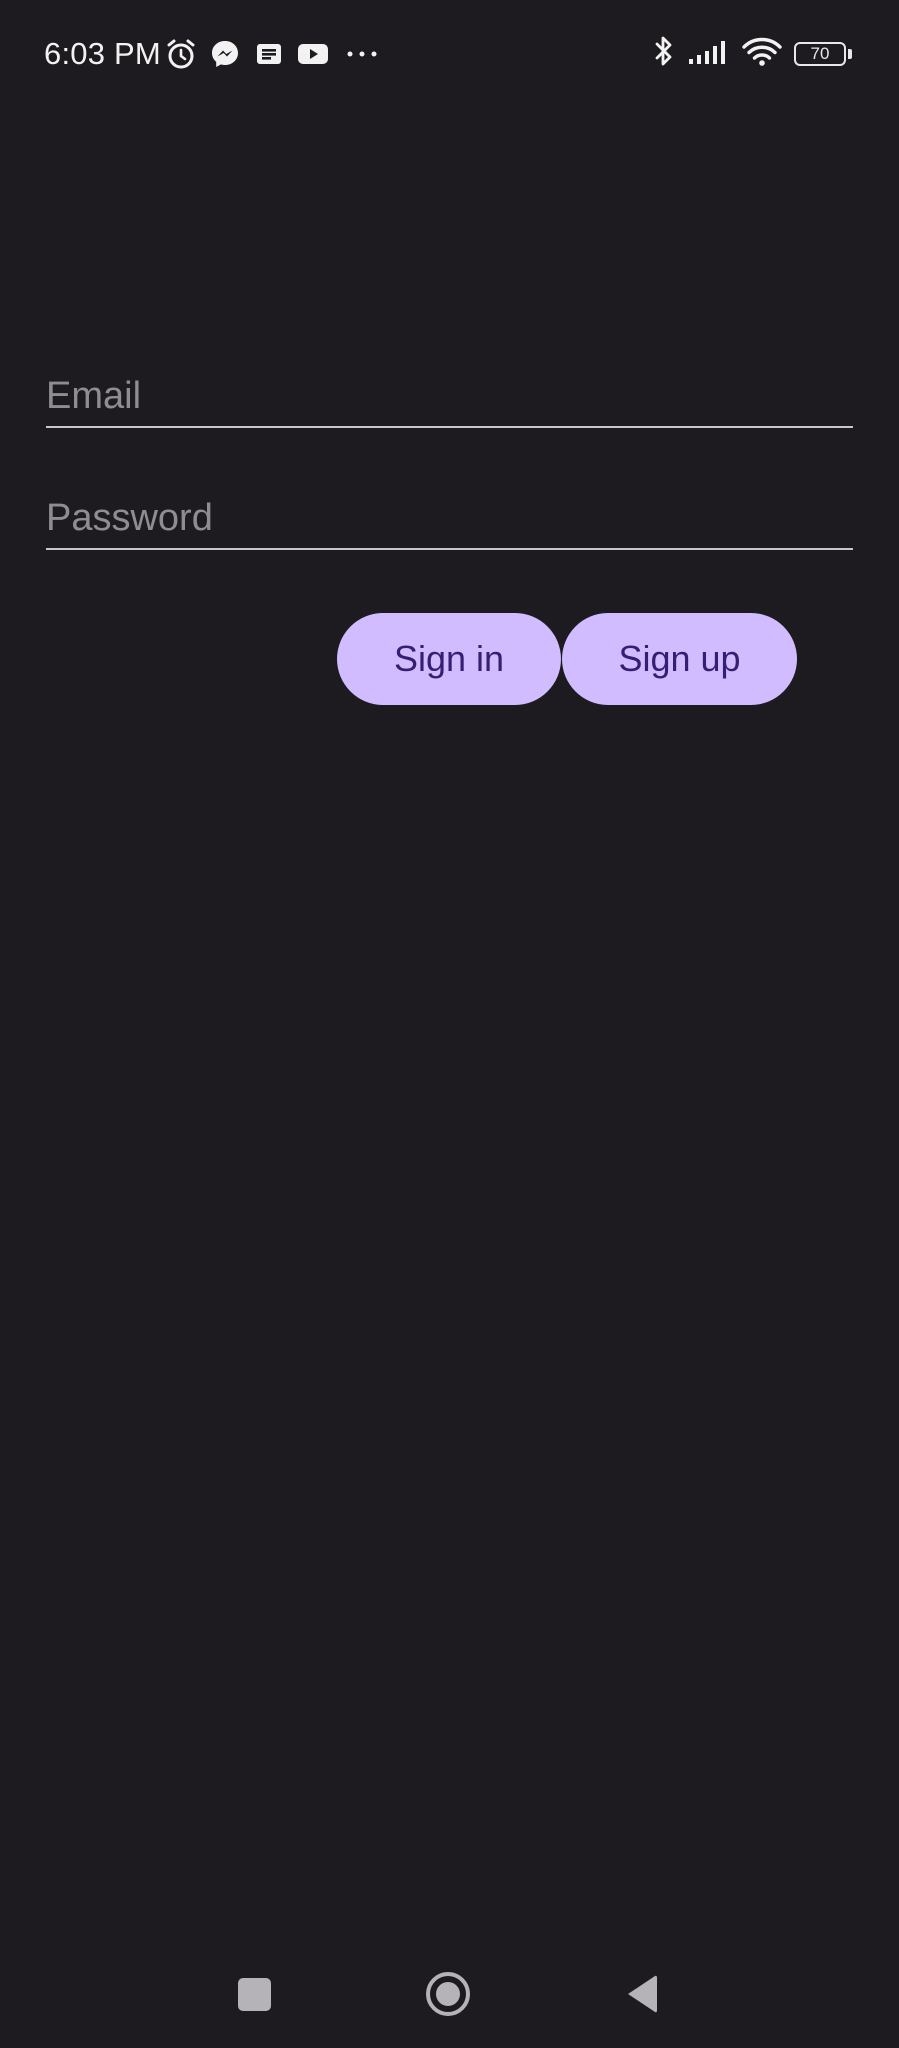 The image size is (899, 2048). I want to click on email-field, so click(449, 397).